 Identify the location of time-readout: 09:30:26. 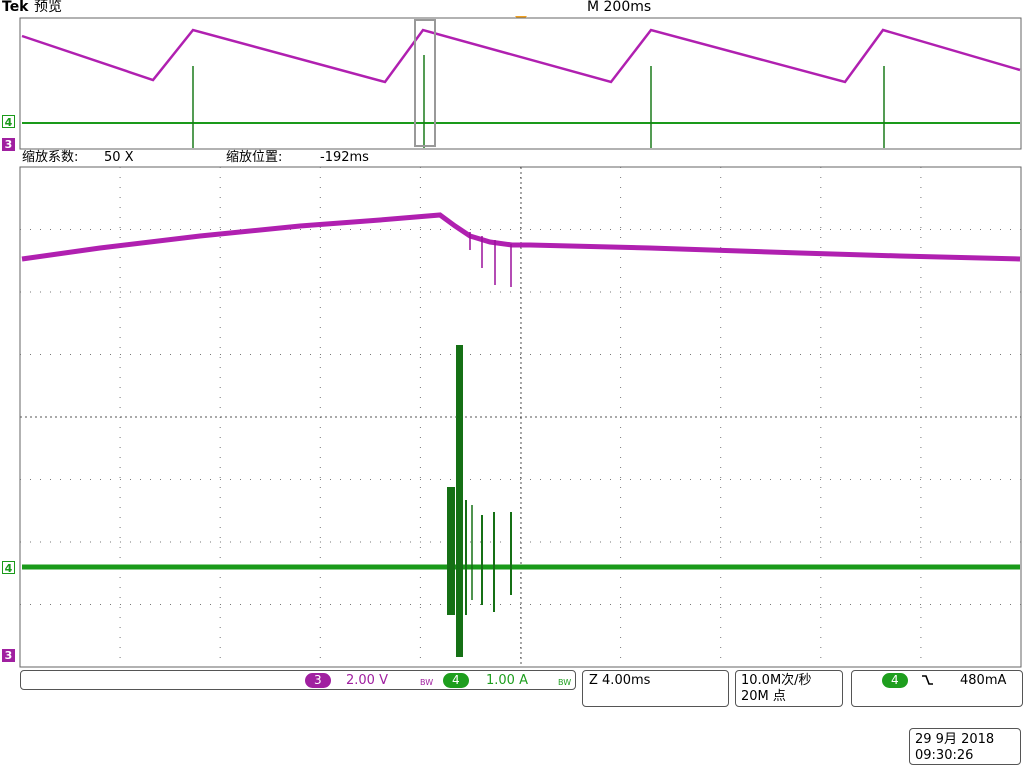
(944, 755).